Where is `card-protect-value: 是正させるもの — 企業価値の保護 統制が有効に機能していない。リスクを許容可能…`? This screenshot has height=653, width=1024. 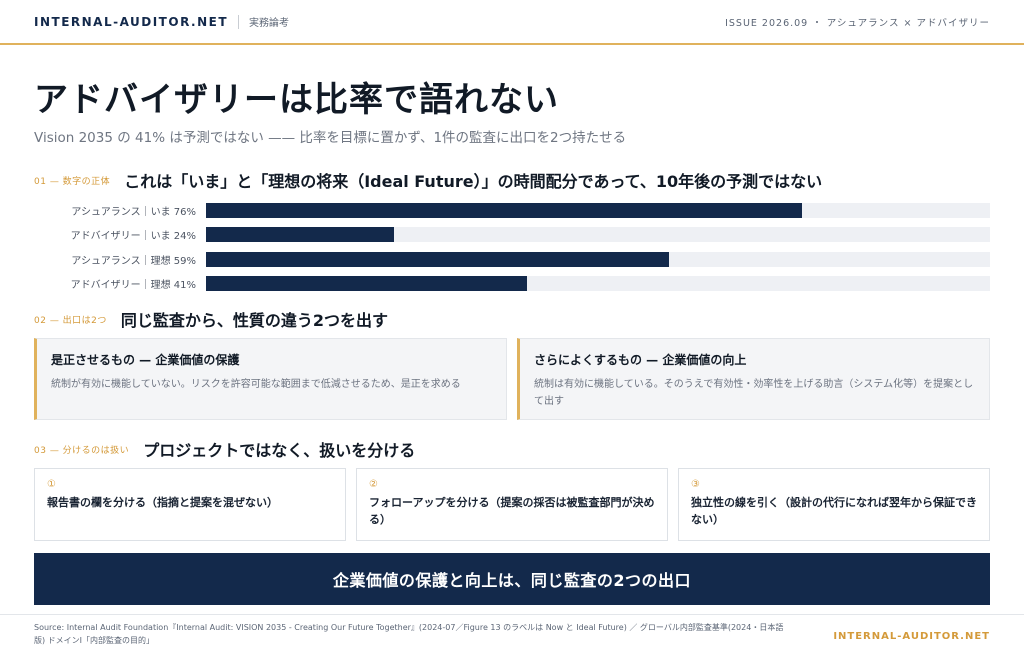 card-protect-value: 是正させるもの — 企業価値の保護 統制が有効に機能していない。リスクを許容可能… is located at coordinates (270, 379).